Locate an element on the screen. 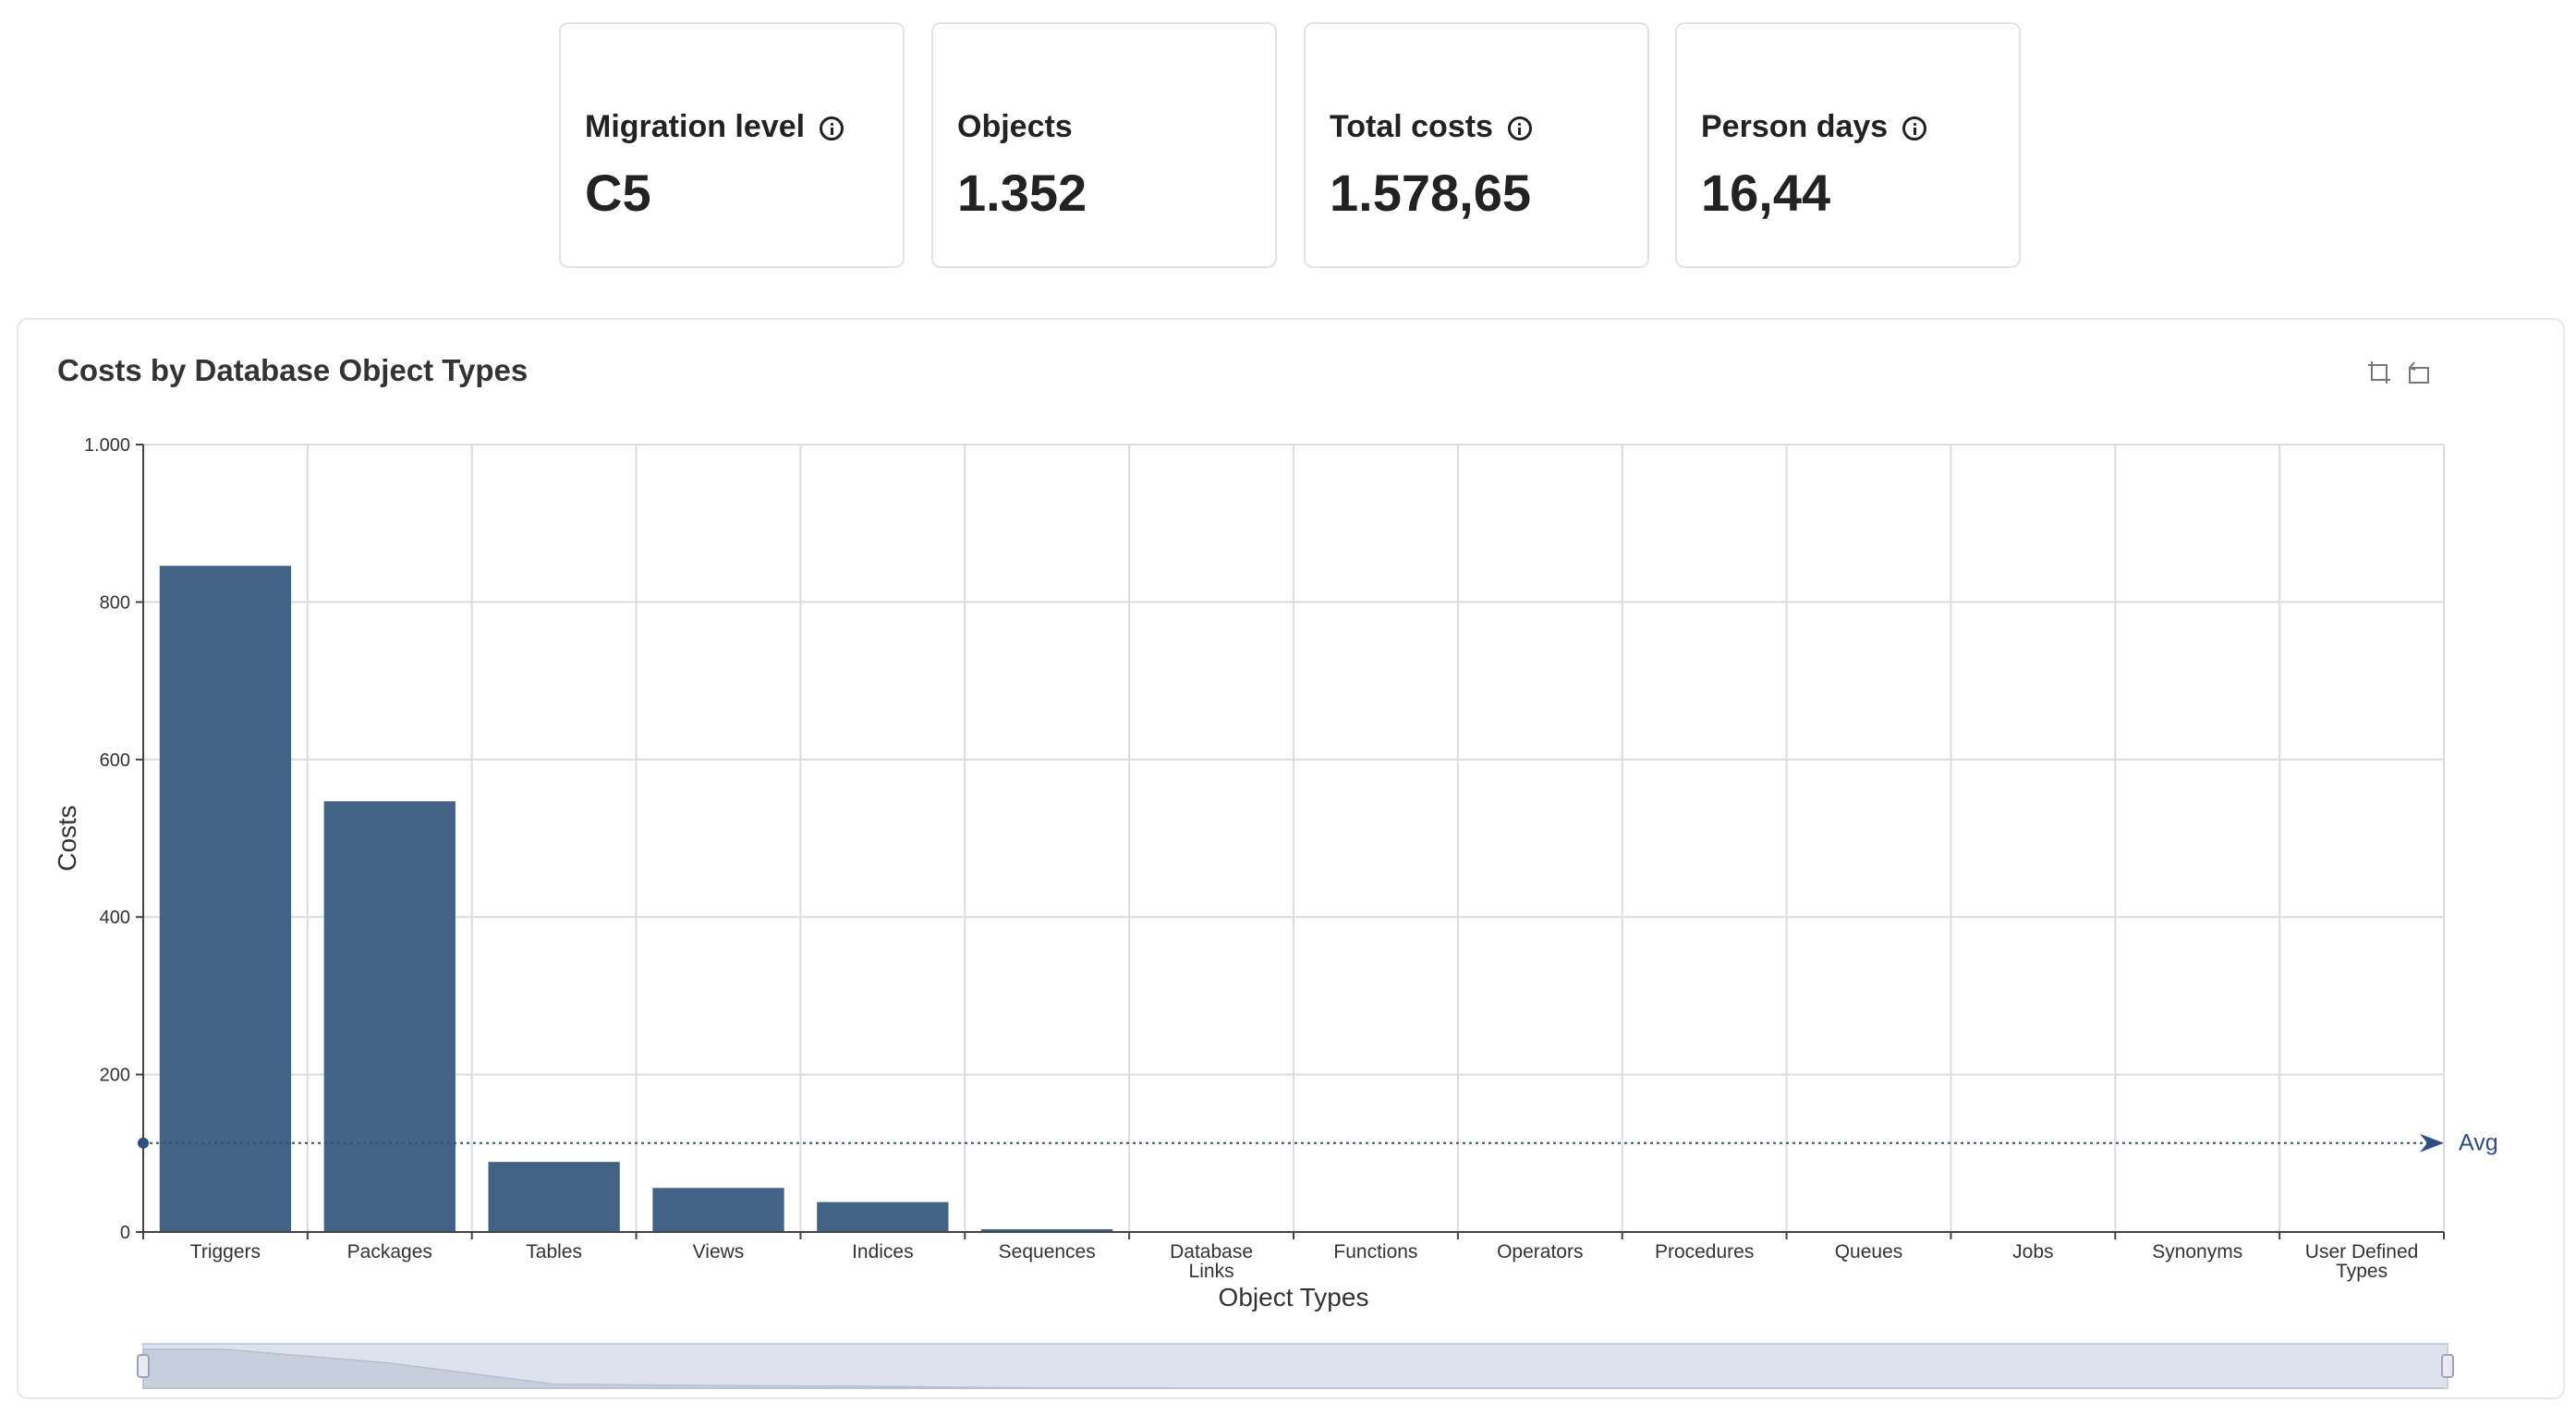 Image resolution: width=2576 pixels, height=1415 pixels. kpi-card-total-costs: Total costs 1.578,65 is located at coordinates (1476, 145).